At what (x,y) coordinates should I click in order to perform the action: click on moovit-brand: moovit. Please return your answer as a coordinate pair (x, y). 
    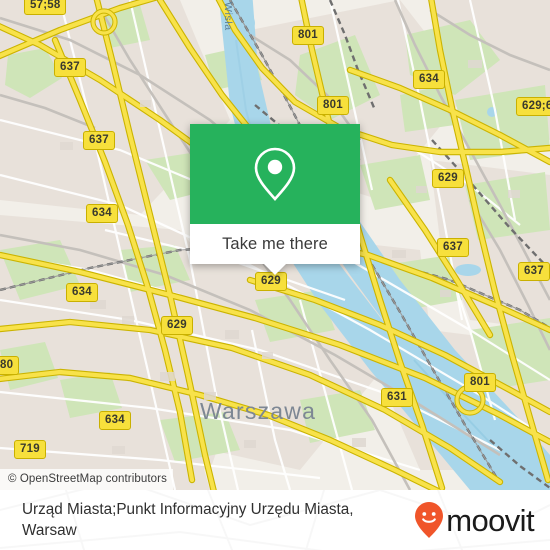
    Looking at the image, I should click on (474, 520).